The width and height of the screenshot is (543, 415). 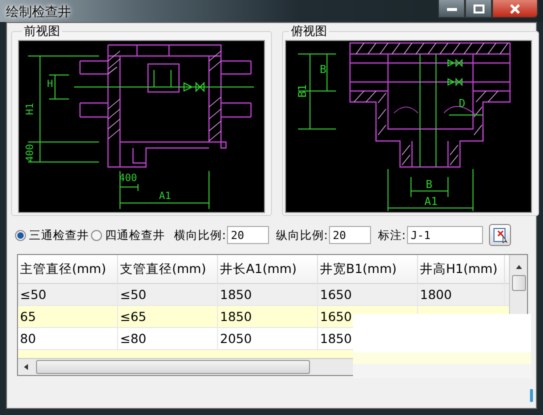 I want to click on table-row: ≤50 ≤50 1850 1650 1800, so click(x=263, y=295).